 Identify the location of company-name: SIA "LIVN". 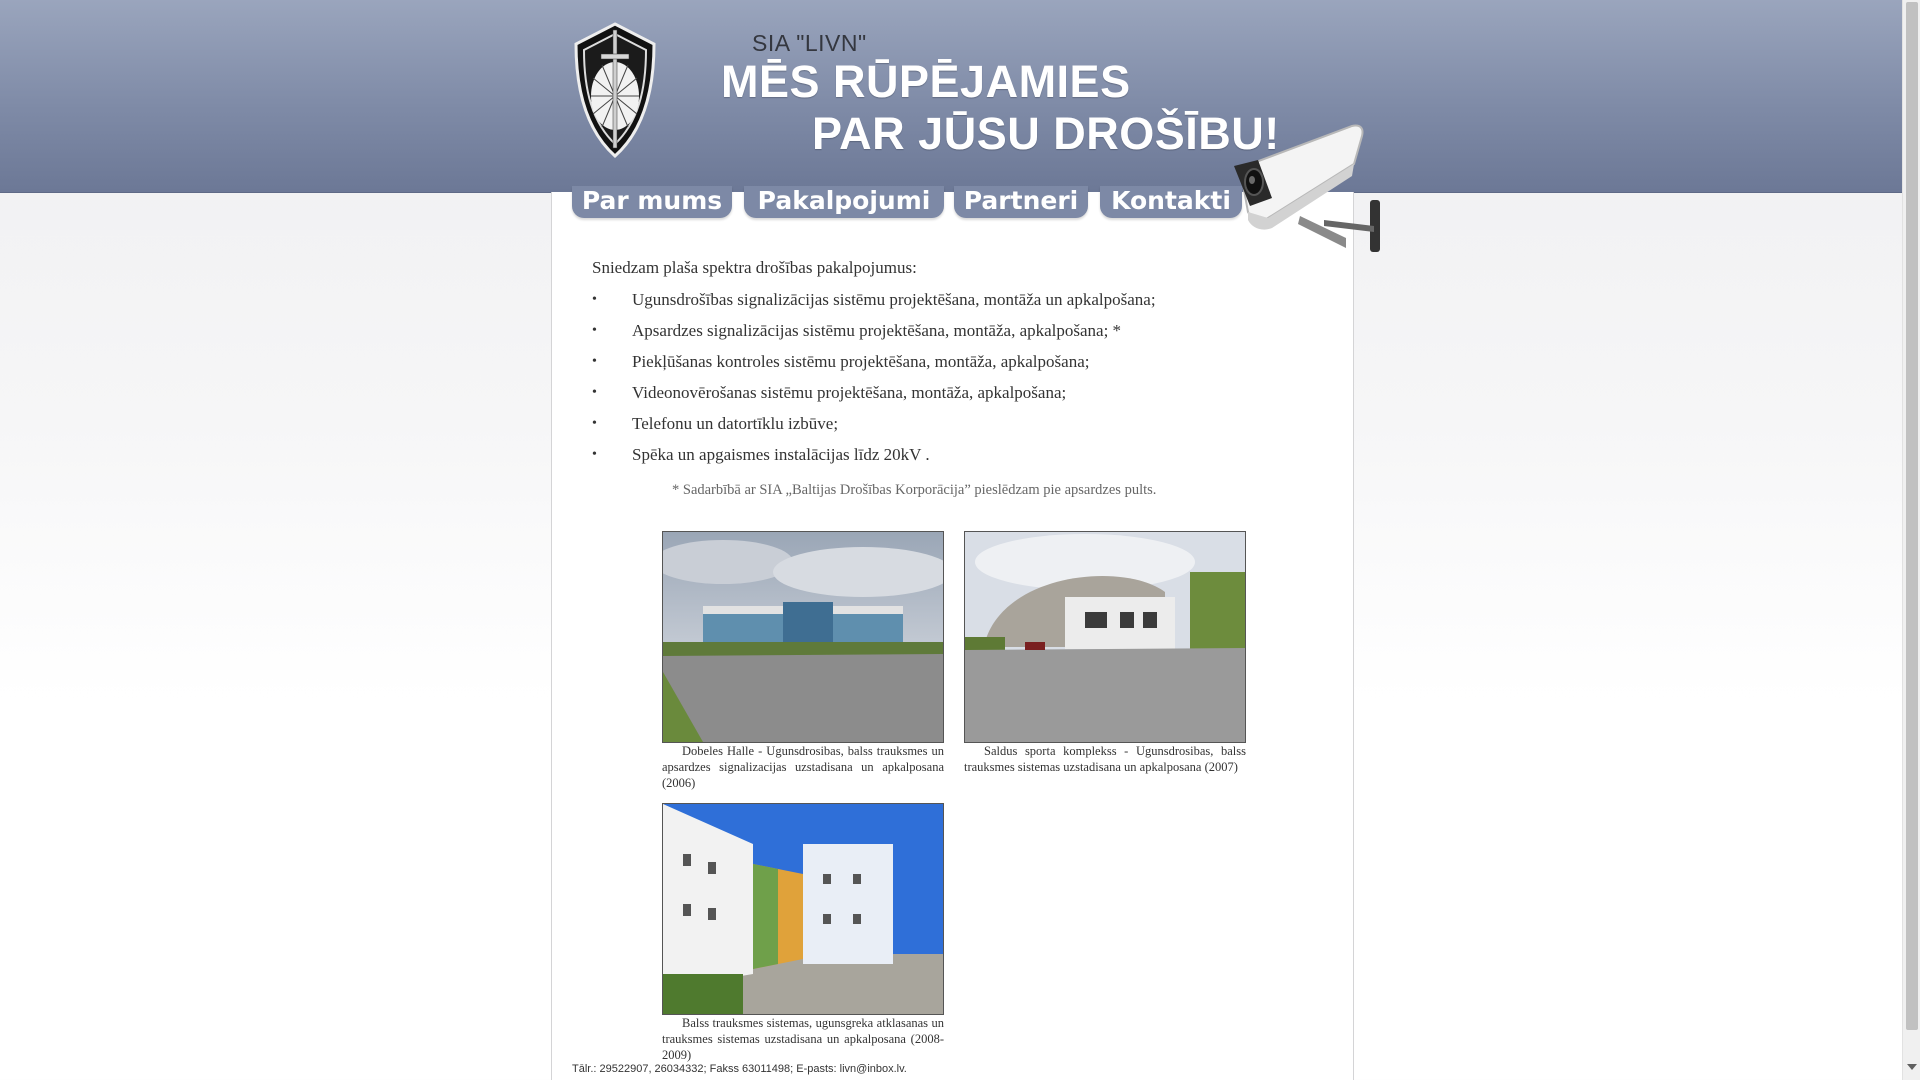
(809, 43).